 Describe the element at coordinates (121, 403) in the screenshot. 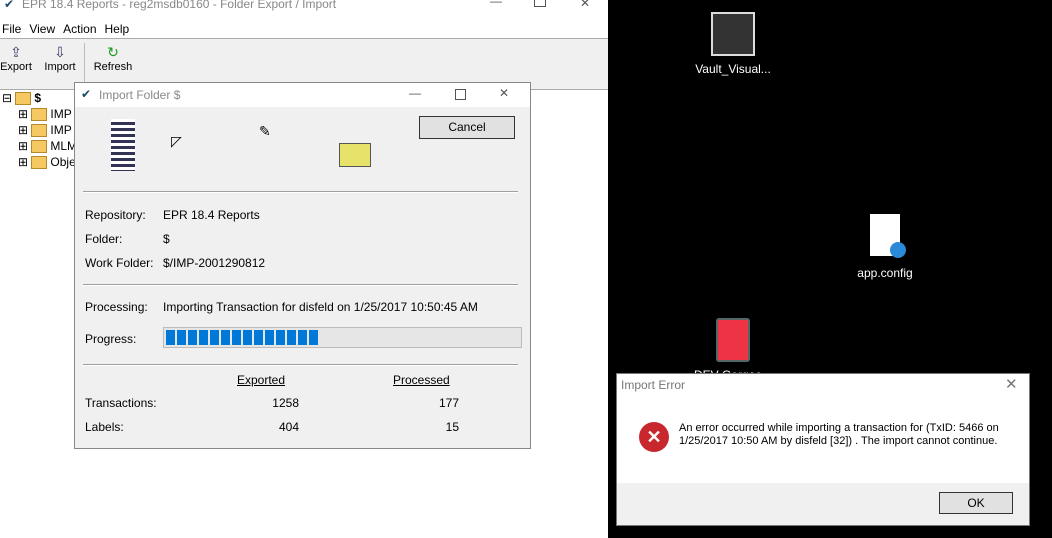

I see `transactions-label: Transactions:` at that location.